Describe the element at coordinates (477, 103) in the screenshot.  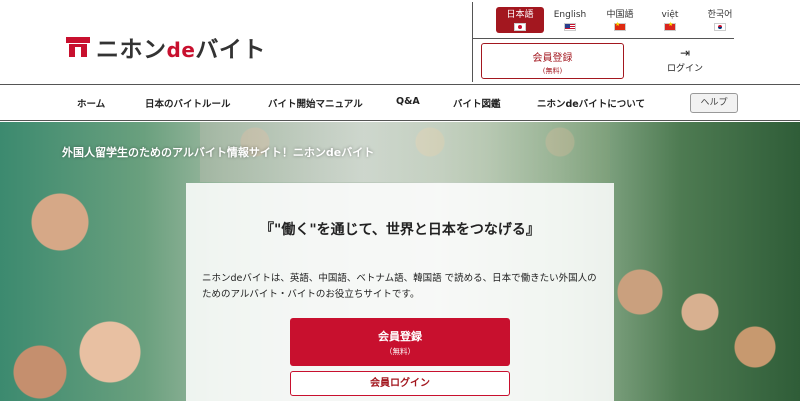
I see `nav-item-job-guide: バイト図鑑` at that location.